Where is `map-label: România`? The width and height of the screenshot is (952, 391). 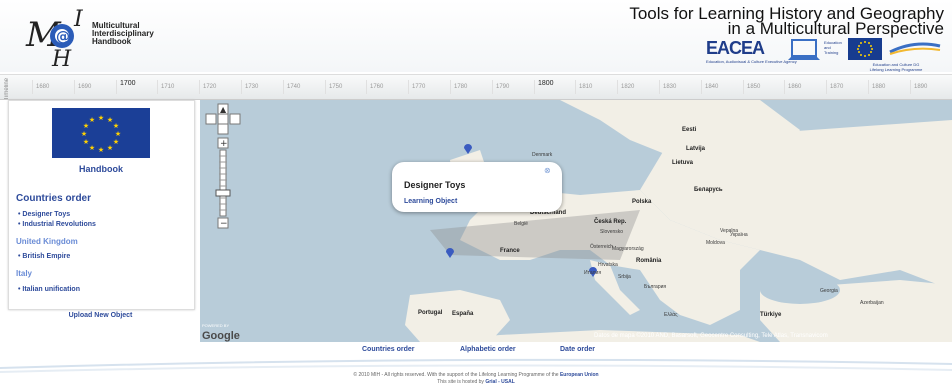
map-label: România is located at coordinates (649, 261).